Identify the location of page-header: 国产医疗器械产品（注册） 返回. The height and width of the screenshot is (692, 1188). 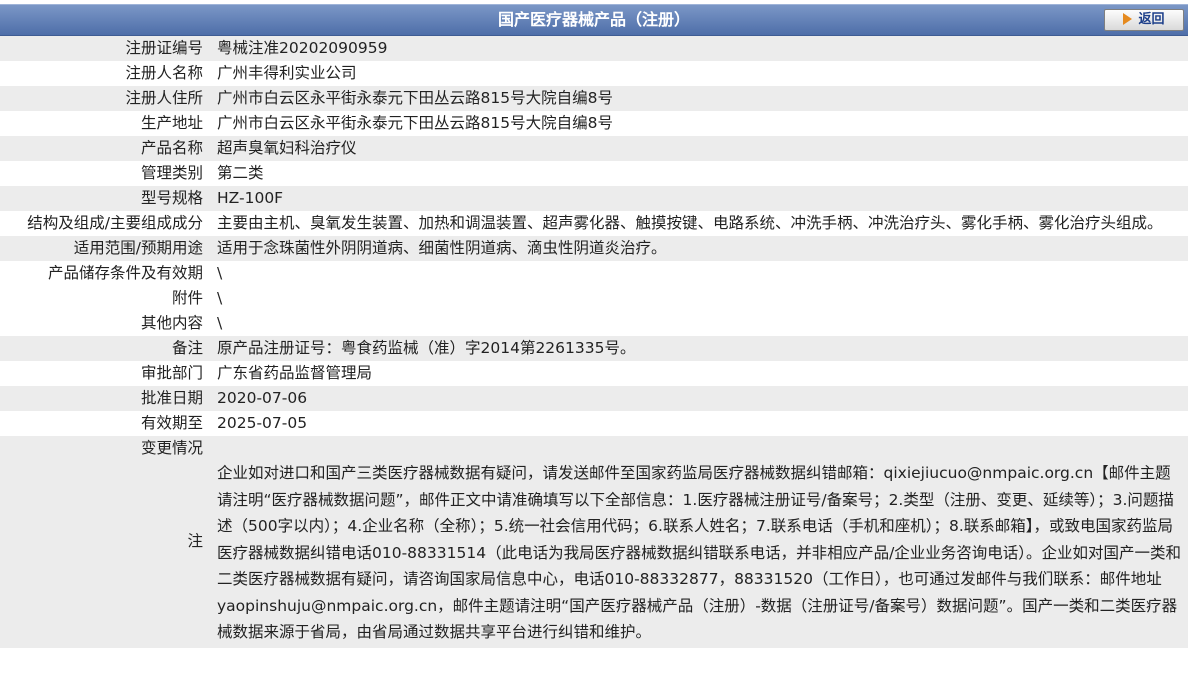
(594, 20).